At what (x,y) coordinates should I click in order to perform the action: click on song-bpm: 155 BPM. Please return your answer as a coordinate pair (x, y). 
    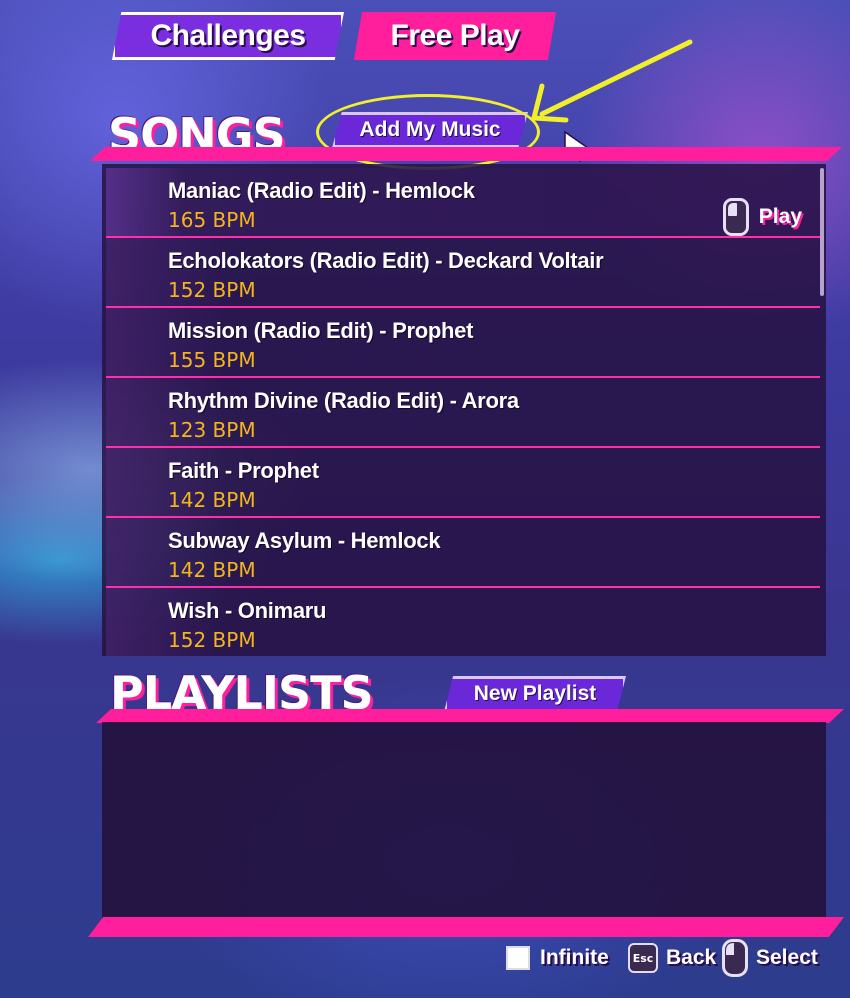
    Looking at the image, I should click on (212, 360).